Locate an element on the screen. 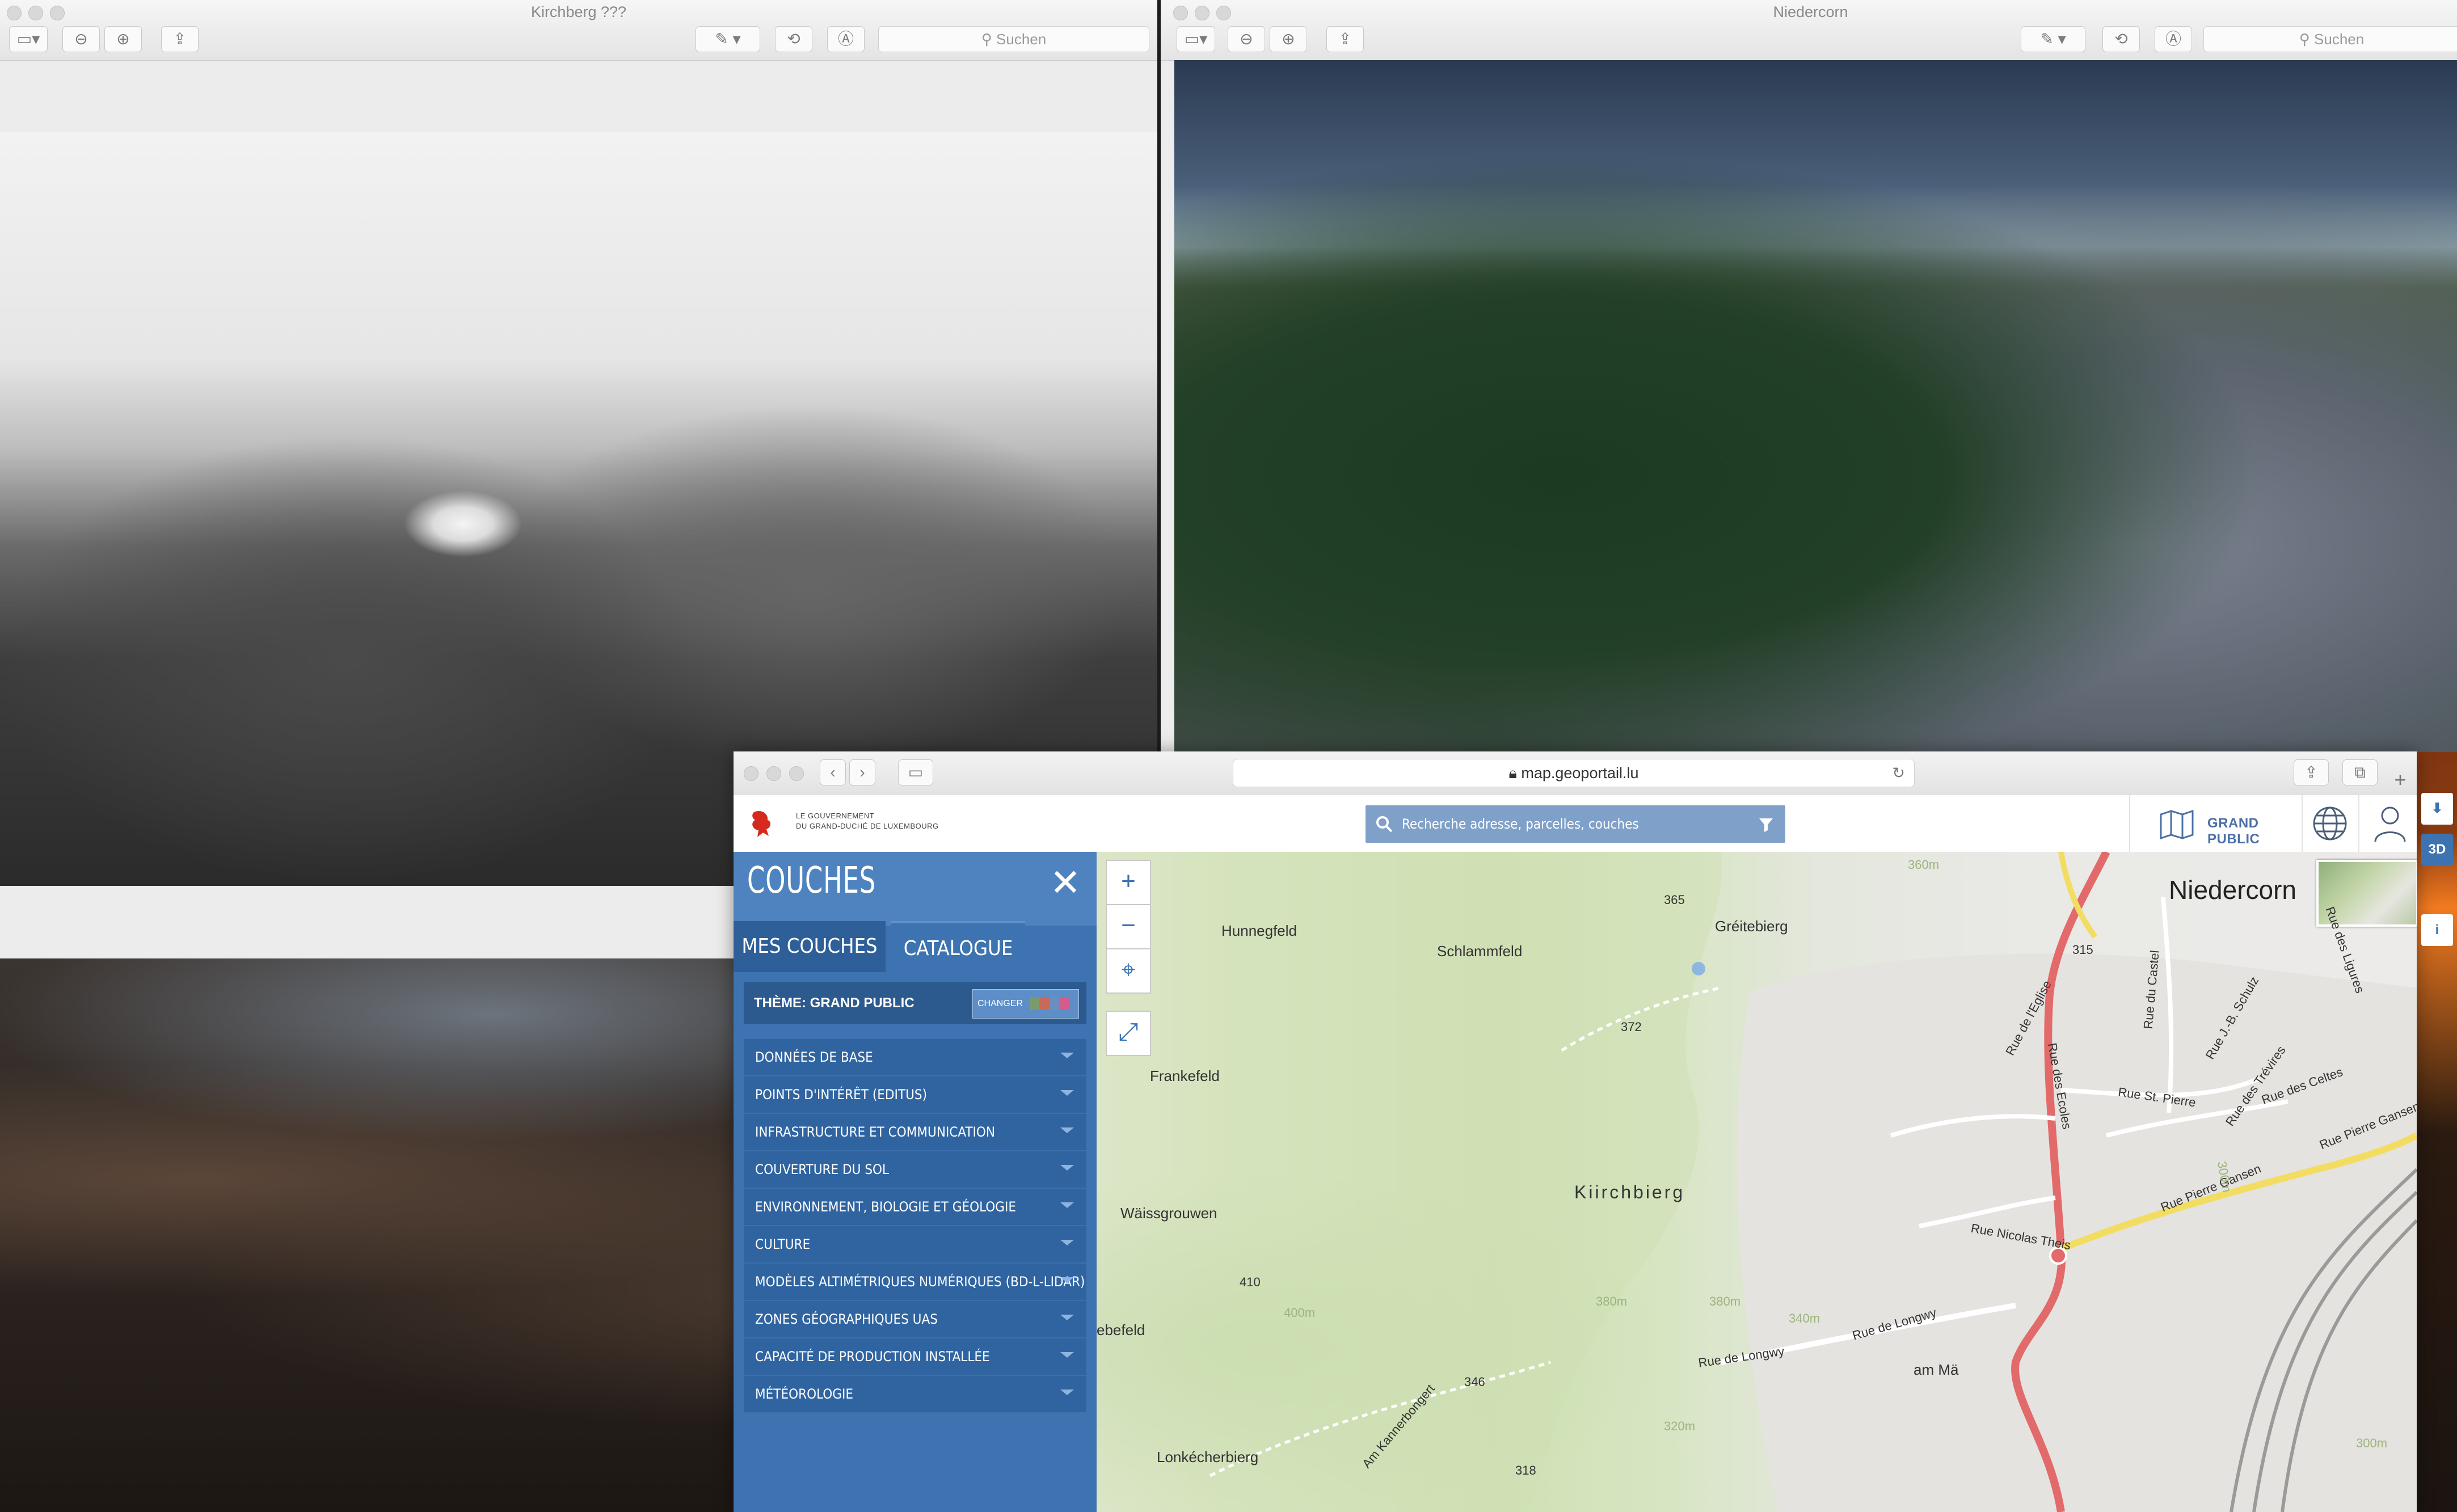 The width and height of the screenshot is (2457, 1512). preview-toolbar: Niedercorn ▭▾ ⊖ ⊕ ⇪ ✎ ▾ ⟲ Ⓐ ⚲ Suchen is located at coordinates (1809, 30).